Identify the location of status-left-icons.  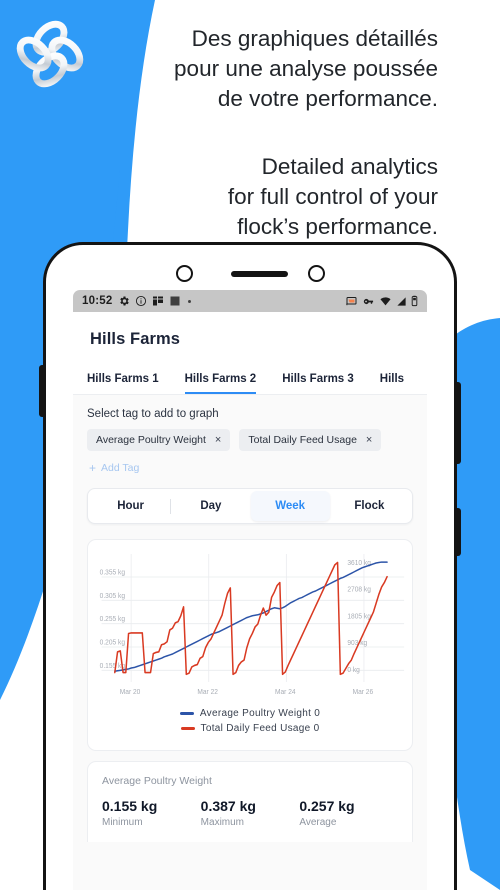
(155, 301).